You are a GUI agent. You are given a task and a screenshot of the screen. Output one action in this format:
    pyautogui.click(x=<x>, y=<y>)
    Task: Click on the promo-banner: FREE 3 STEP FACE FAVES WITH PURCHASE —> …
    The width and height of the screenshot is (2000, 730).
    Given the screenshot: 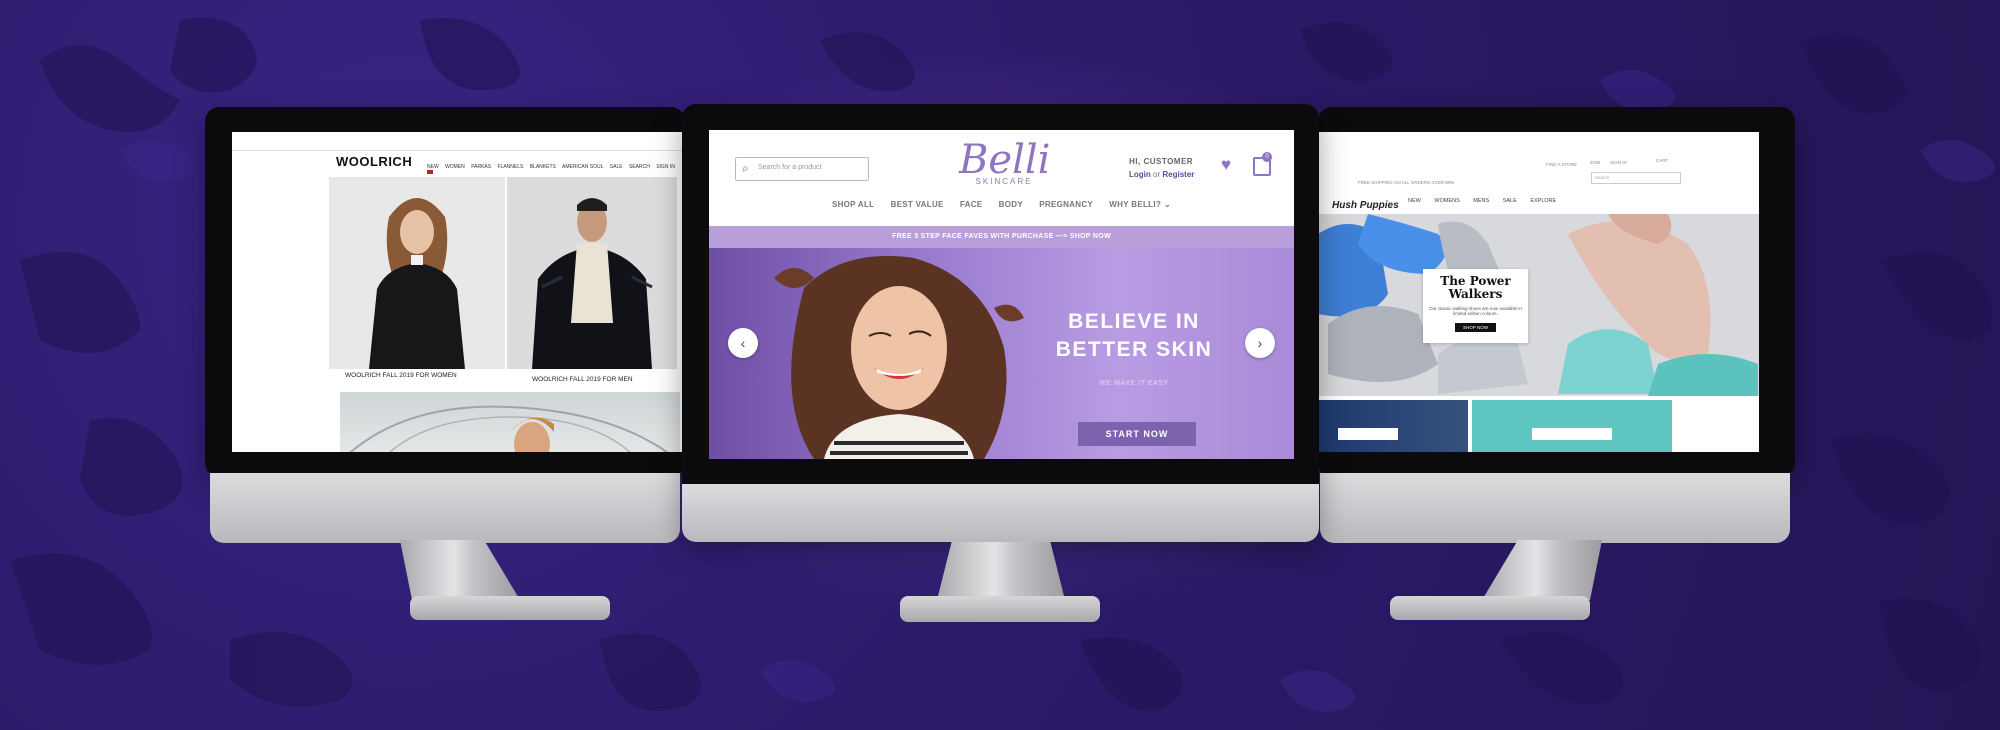 What is the action you would take?
    pyautogui.click(x=1001, y=237)
    